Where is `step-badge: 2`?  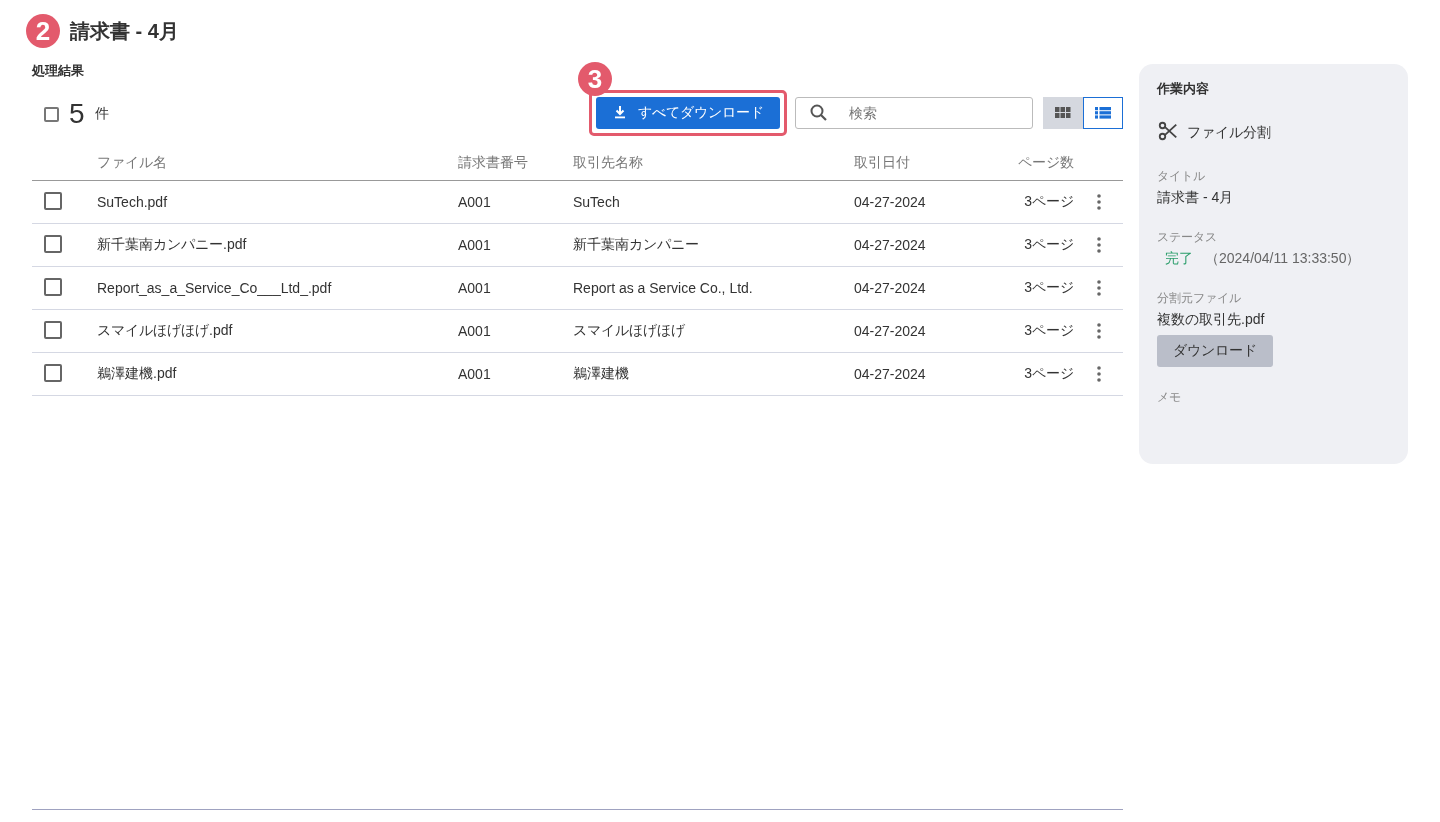
step-badge: 2 is located at coordinates (43, 31).